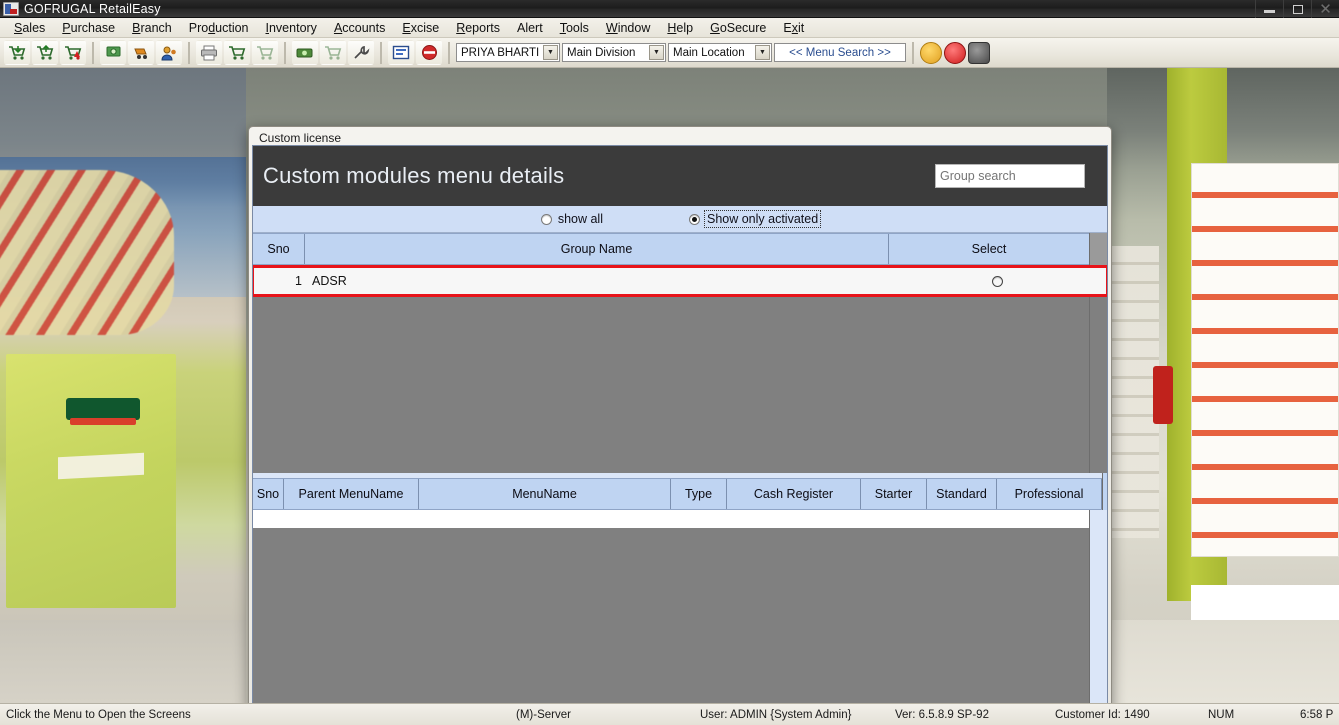 This screenshot has height=725, width=1339. I want to click on menu-reports: Reports, so click(478, 28).